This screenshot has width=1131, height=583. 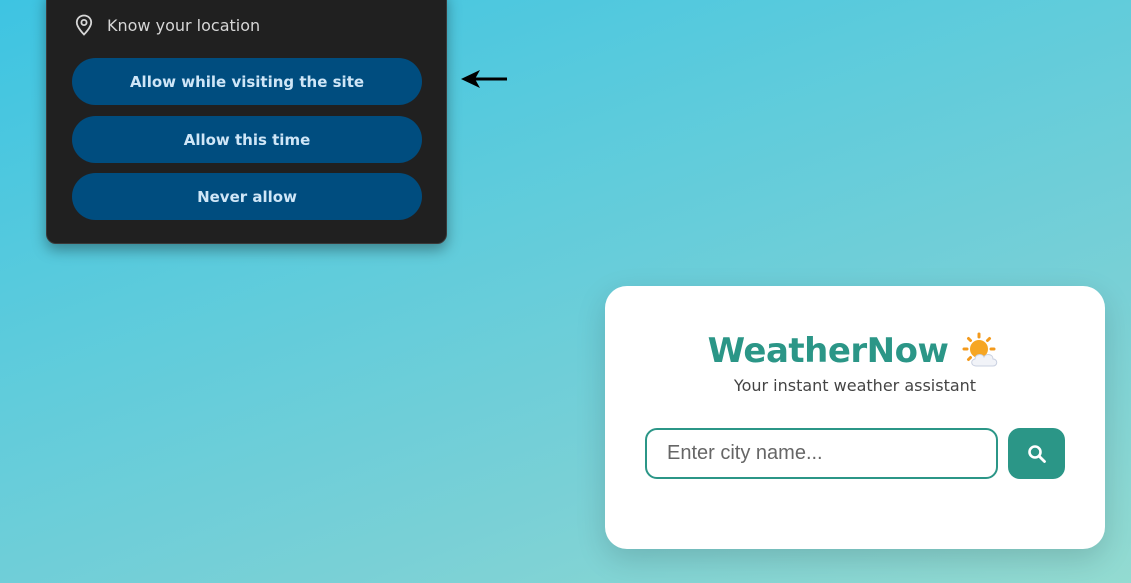 I want to click on location-pin-icon, so click(x=84, y=25).